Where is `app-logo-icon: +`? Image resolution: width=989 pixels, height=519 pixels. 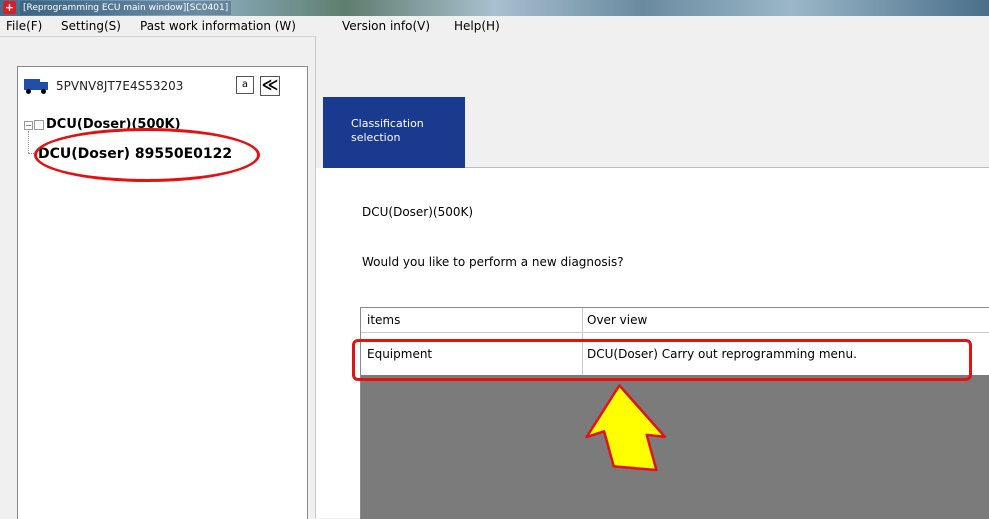
app-logo-icon: + is located at coordinates (9, 7).